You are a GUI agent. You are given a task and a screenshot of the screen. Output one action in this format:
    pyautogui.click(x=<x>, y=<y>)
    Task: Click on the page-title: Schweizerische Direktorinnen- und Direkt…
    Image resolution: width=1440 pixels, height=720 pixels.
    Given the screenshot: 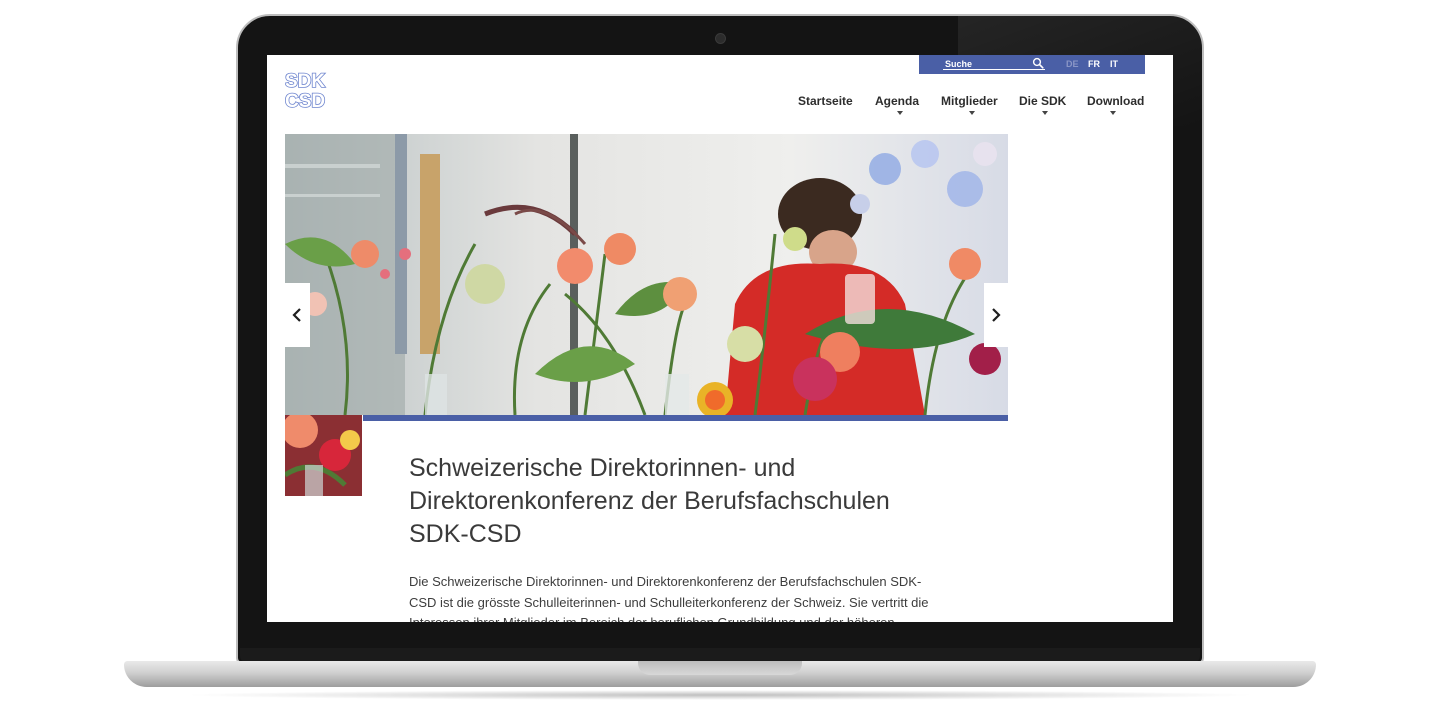 What is the action you would take?
    pyautogui.click(x=649, y=501)
    